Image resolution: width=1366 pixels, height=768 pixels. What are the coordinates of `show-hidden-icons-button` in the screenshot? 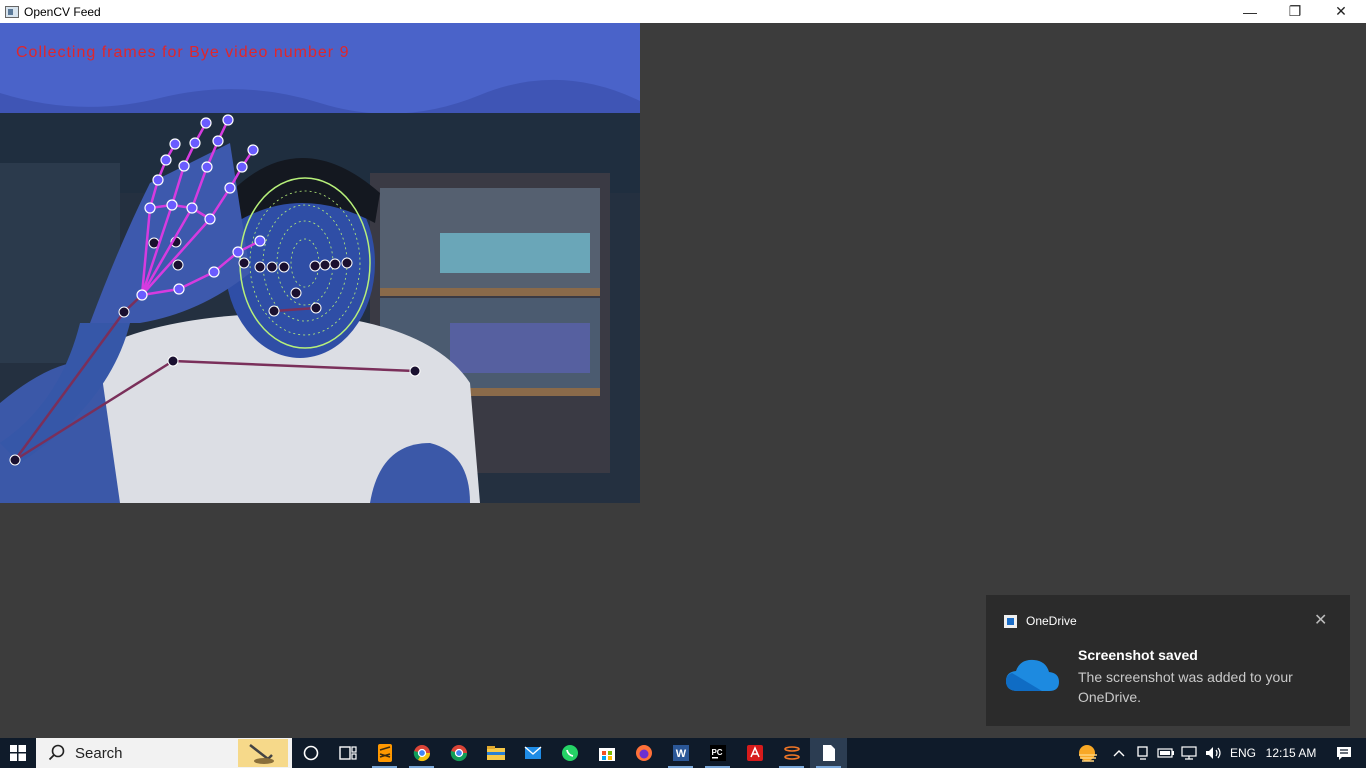 It's located at (1119, 753).